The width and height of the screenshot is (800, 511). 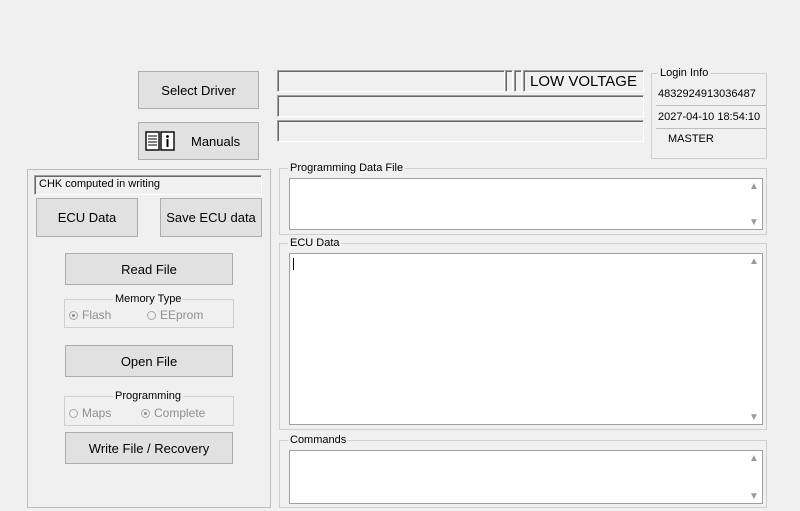 What do you see at coordinates (97, 413) in the screenshot?
I see `radio-maps-label: Maps` at bounding box center [97, 413].